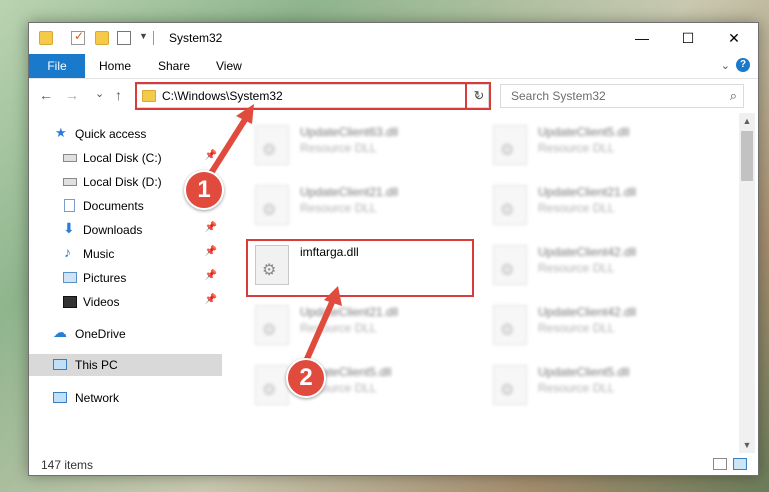 The height and width of the screenshot is (492, 769). I want to click on network-icon, so click(60, 397).